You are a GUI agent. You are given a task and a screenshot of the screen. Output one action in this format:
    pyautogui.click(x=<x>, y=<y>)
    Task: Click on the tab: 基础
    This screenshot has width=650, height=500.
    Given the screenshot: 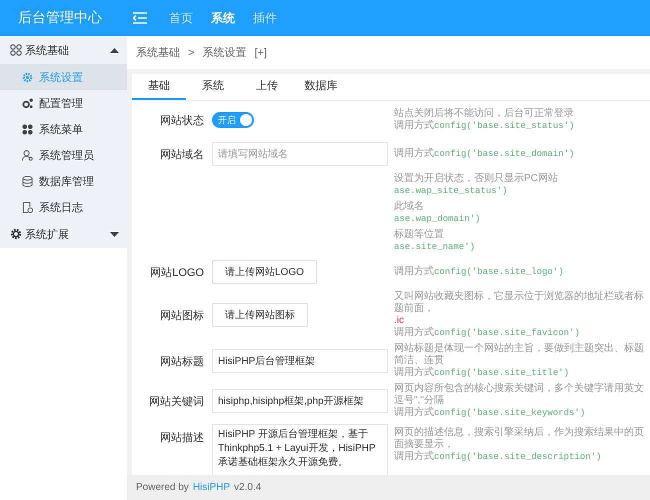 What is the action you would take?
    pyautogui.click(x=159, y=87)
    